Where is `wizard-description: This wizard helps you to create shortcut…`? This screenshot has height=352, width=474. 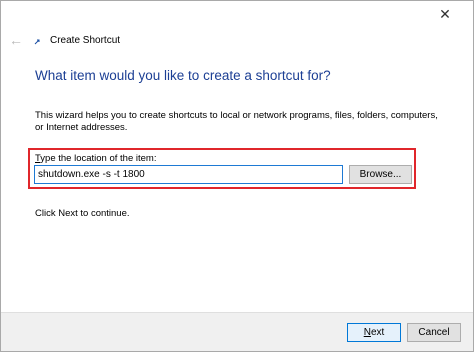
wizard-description: This wizard helps you to create shortcut… is located at coordinates (236, 121).